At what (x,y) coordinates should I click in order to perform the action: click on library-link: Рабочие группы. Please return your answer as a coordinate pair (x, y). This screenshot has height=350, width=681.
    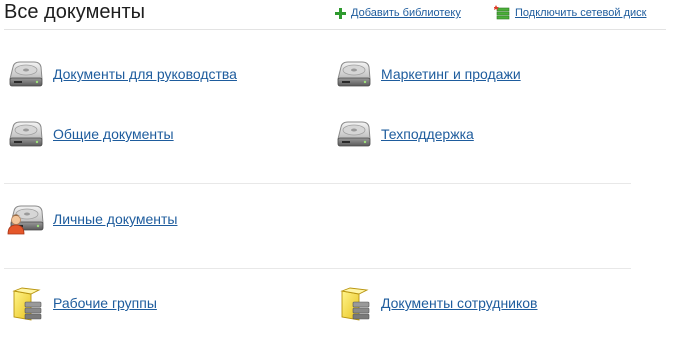
    Looking at the image, I should click on (105, 303).